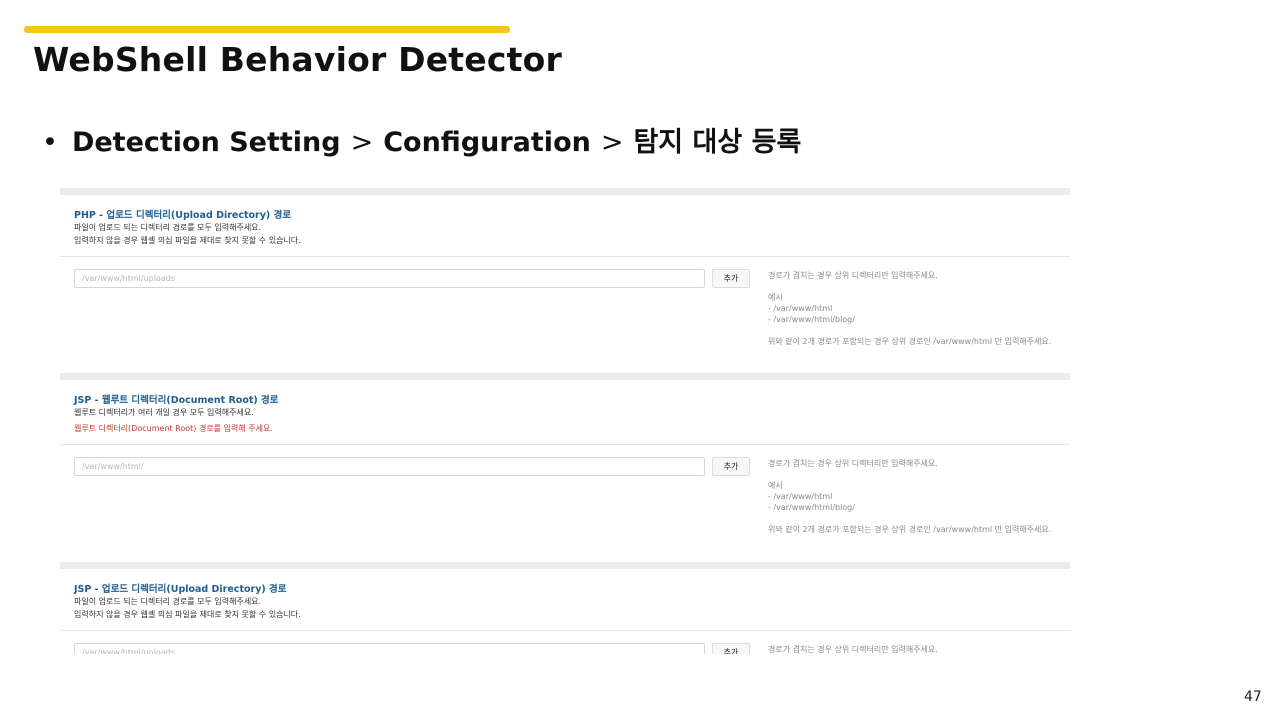 The width and height of the screenshot is (1280, 720). I want to click on section-title: JSP - 웹루트 디렉터리(Document Root) 경로, so click(176, 400).